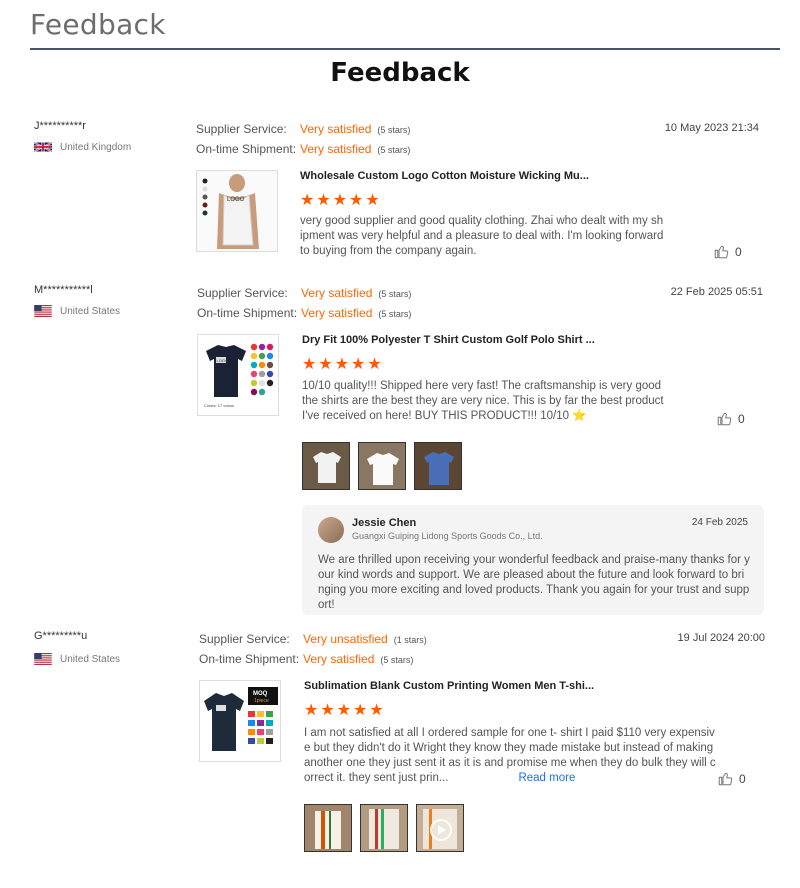  I want to click on country-label: United Kingdom, so click(96, 147).